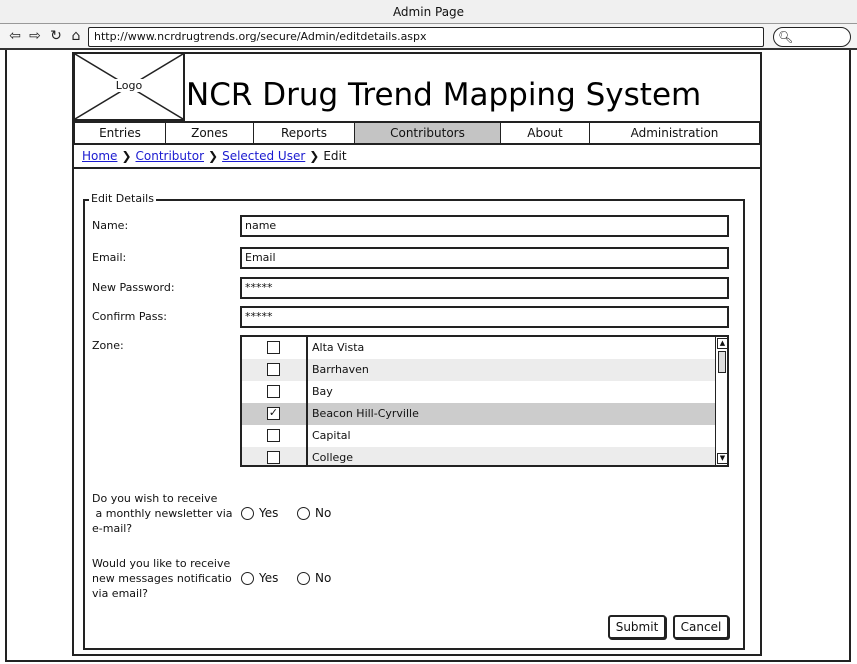  Describe the element at coordinates (120, 133) in the screenshot. I see `tab-entries: Entries` at that location.